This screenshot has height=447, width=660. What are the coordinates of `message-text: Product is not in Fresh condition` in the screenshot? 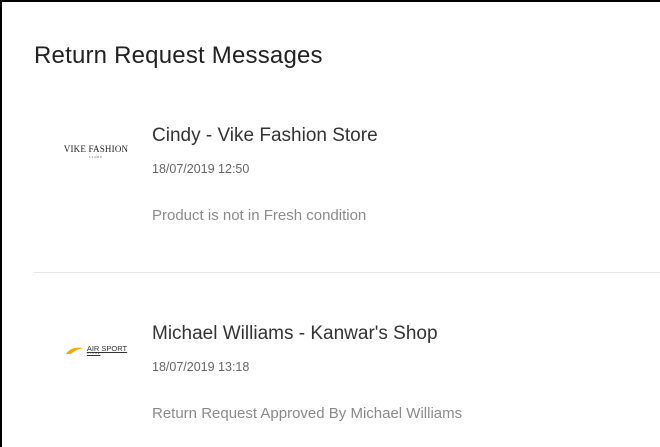 It's located at (259, 215).